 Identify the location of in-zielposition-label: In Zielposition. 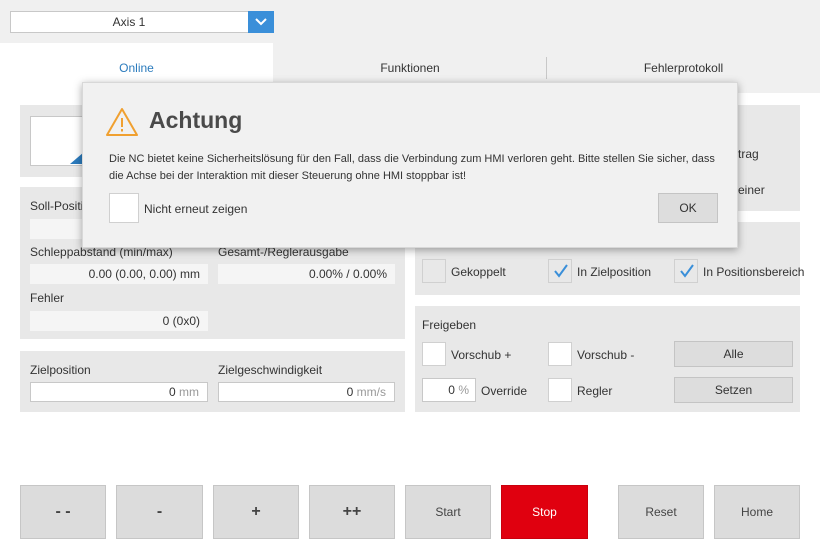
(614, 272).